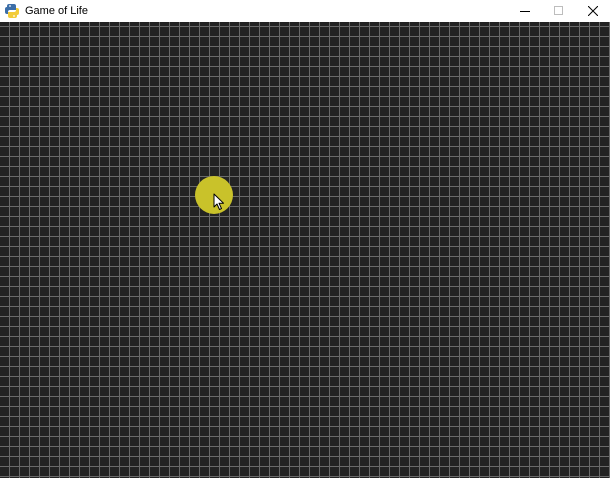 The image size is (610, 478). Describe the element at coordinates (219, 202) in the screenshot. I see `arrow-pointer-icon` at that location.